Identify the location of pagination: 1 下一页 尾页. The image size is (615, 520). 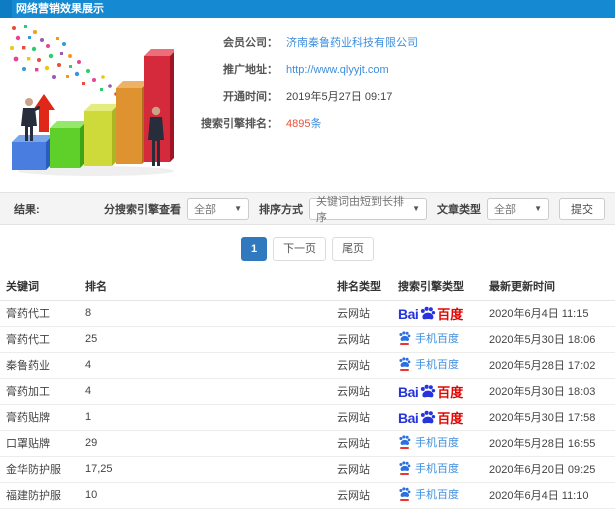
(307, 248).